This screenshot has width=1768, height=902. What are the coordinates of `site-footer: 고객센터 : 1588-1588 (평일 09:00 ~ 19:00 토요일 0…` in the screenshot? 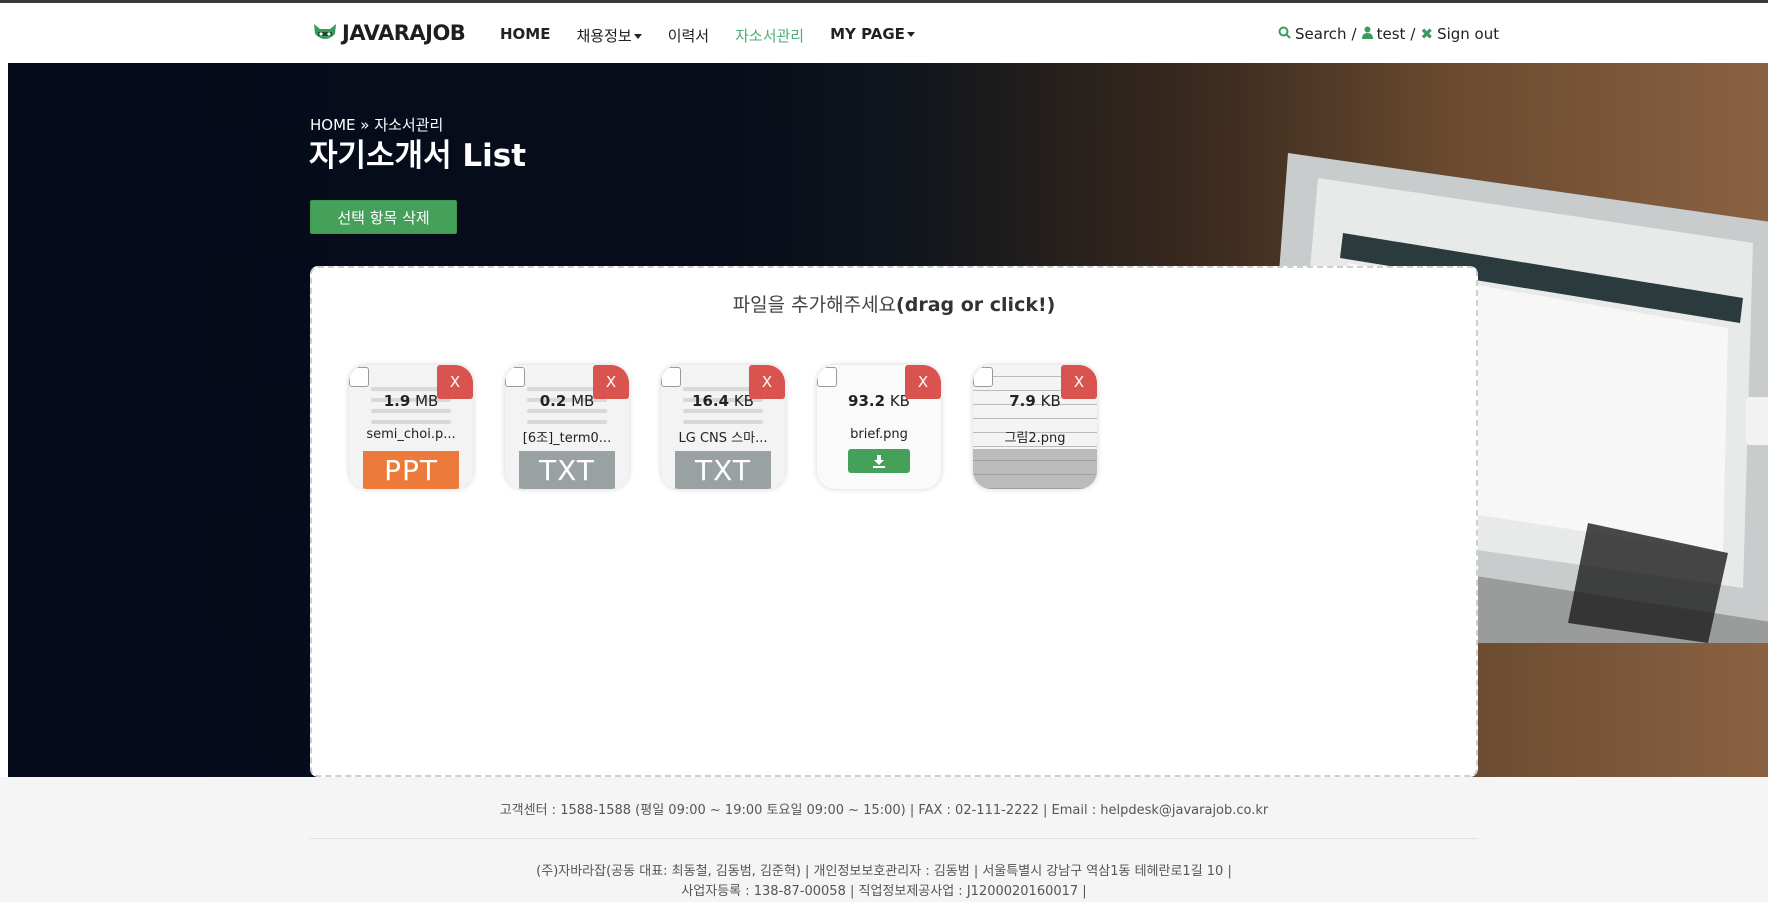 It's located at (884, 839).